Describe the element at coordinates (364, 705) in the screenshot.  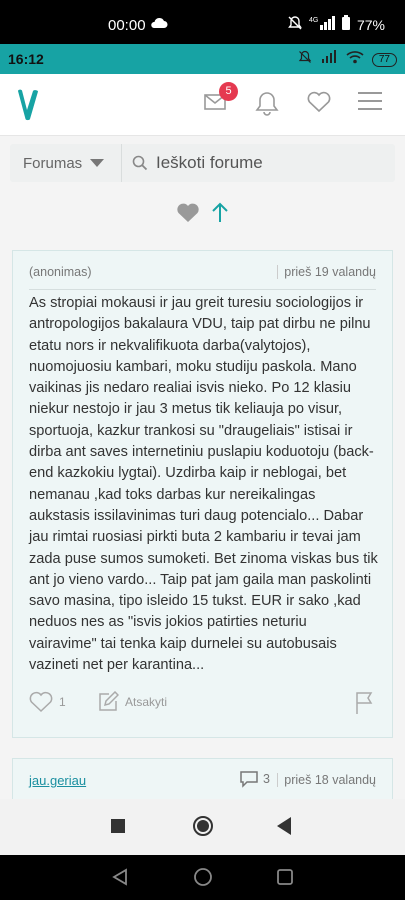
I see `flag-icon` at that location.